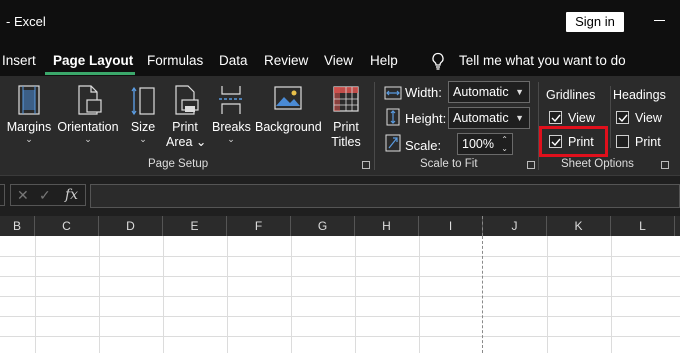  Describe the element at coordinates (504, 140) in the screenshot. I see `spin-up-icon: ⌃` at that location.